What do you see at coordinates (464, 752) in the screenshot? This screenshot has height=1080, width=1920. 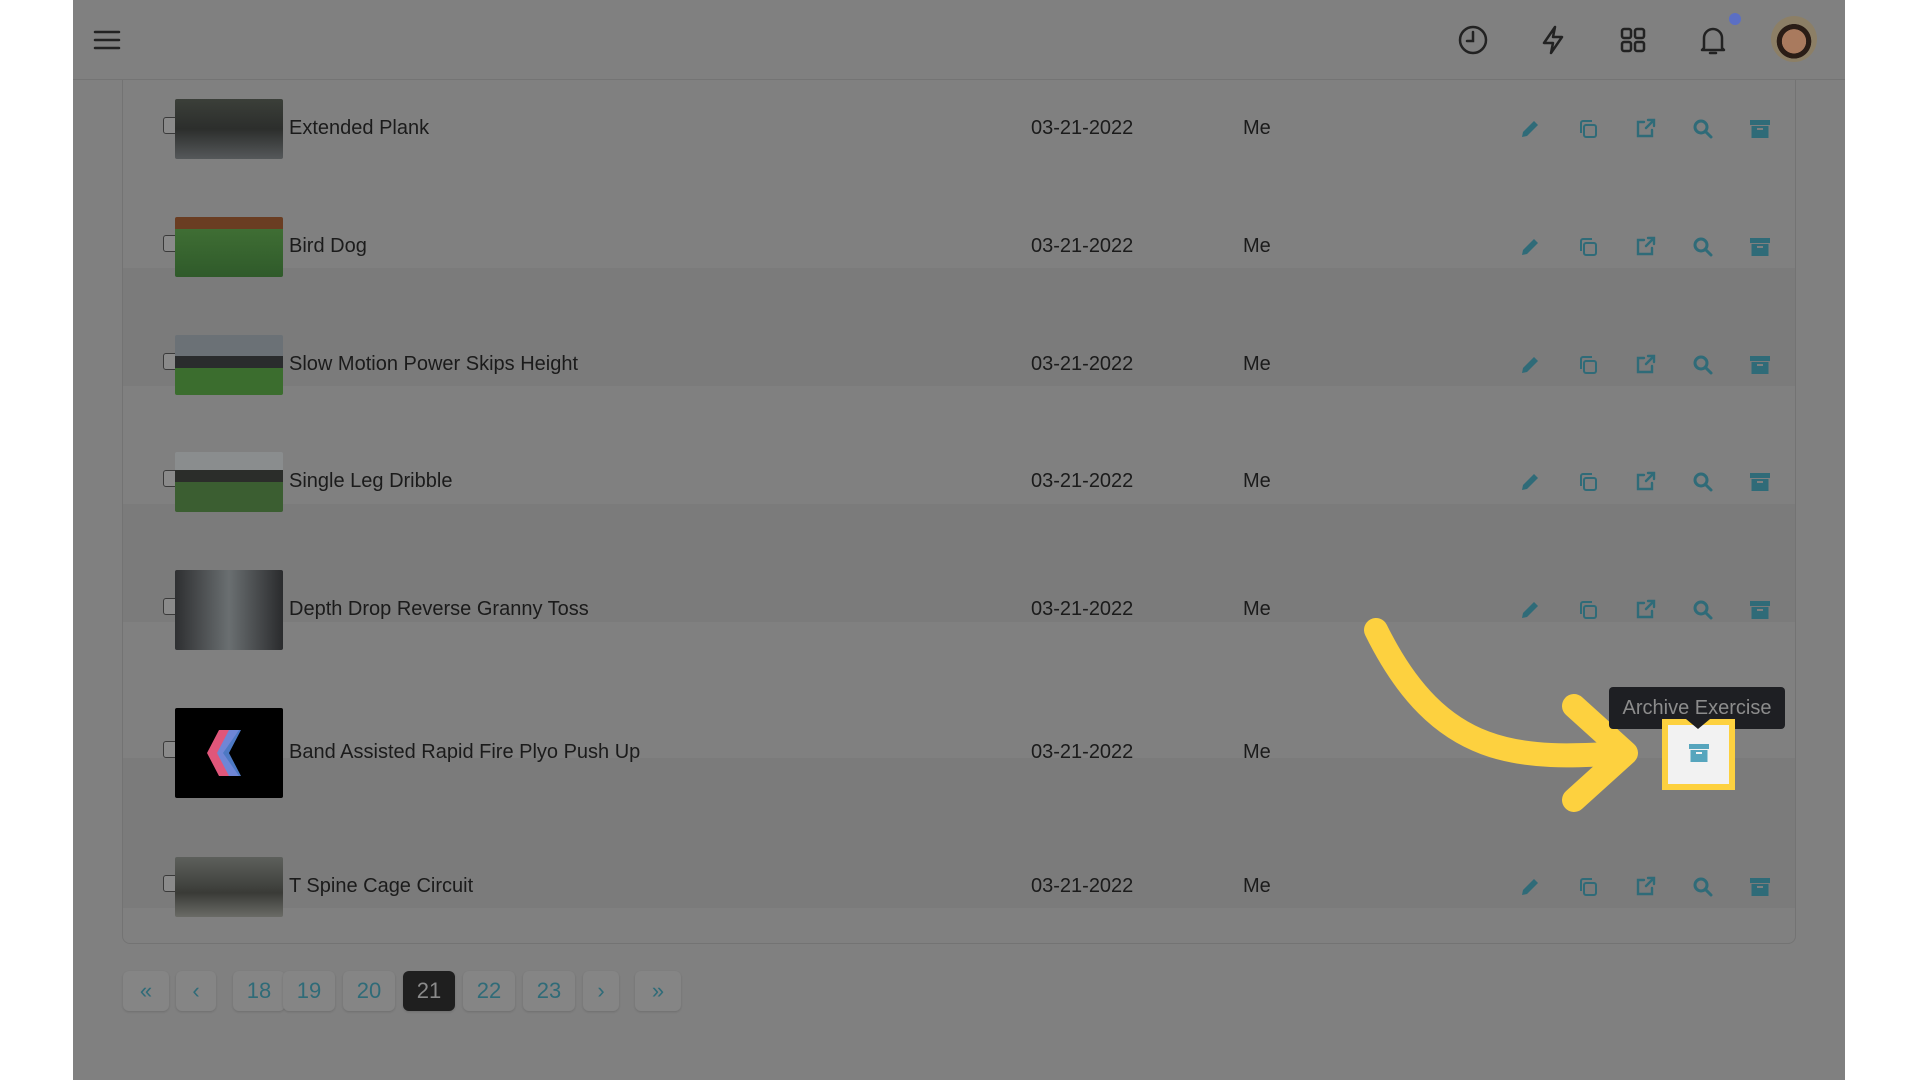 I see `exercise-name: Band Assisted Rapid Fire Plyo Push Up` at bounding box center [464, 752].